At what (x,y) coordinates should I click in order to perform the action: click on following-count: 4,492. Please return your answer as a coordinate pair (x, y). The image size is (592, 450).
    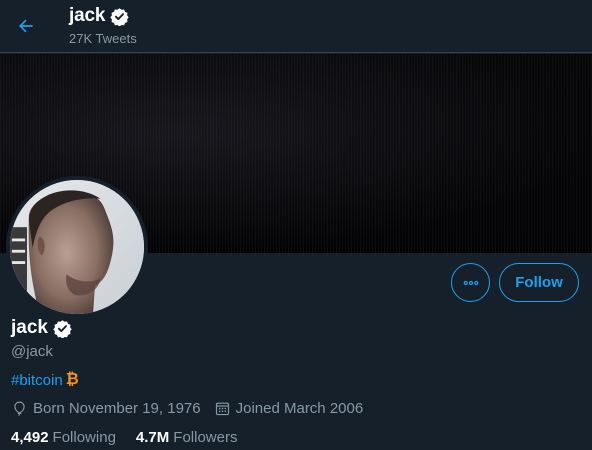
    Looking at the image, I should click on (30, 437).